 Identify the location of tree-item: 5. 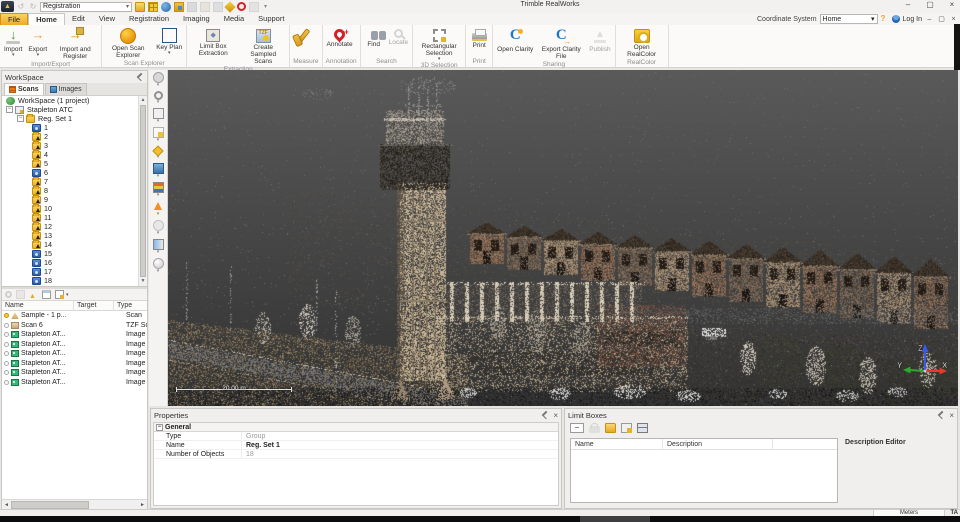
(74, 163).